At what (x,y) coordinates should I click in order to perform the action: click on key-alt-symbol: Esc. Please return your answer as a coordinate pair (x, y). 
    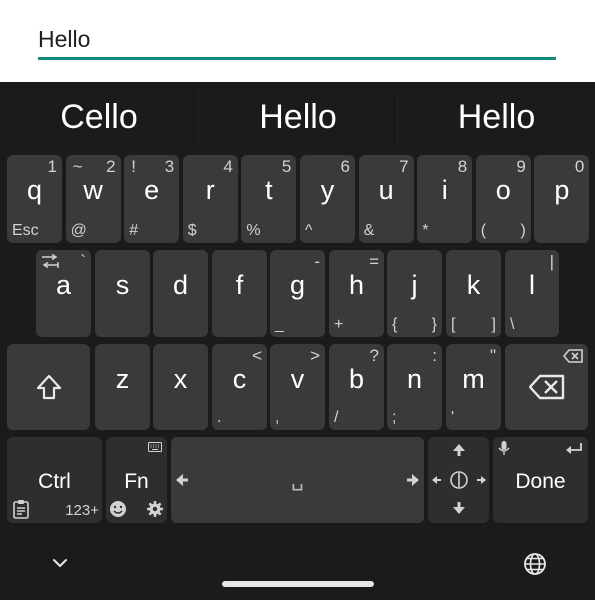
    Looking at the image, I should click on (25, 230).